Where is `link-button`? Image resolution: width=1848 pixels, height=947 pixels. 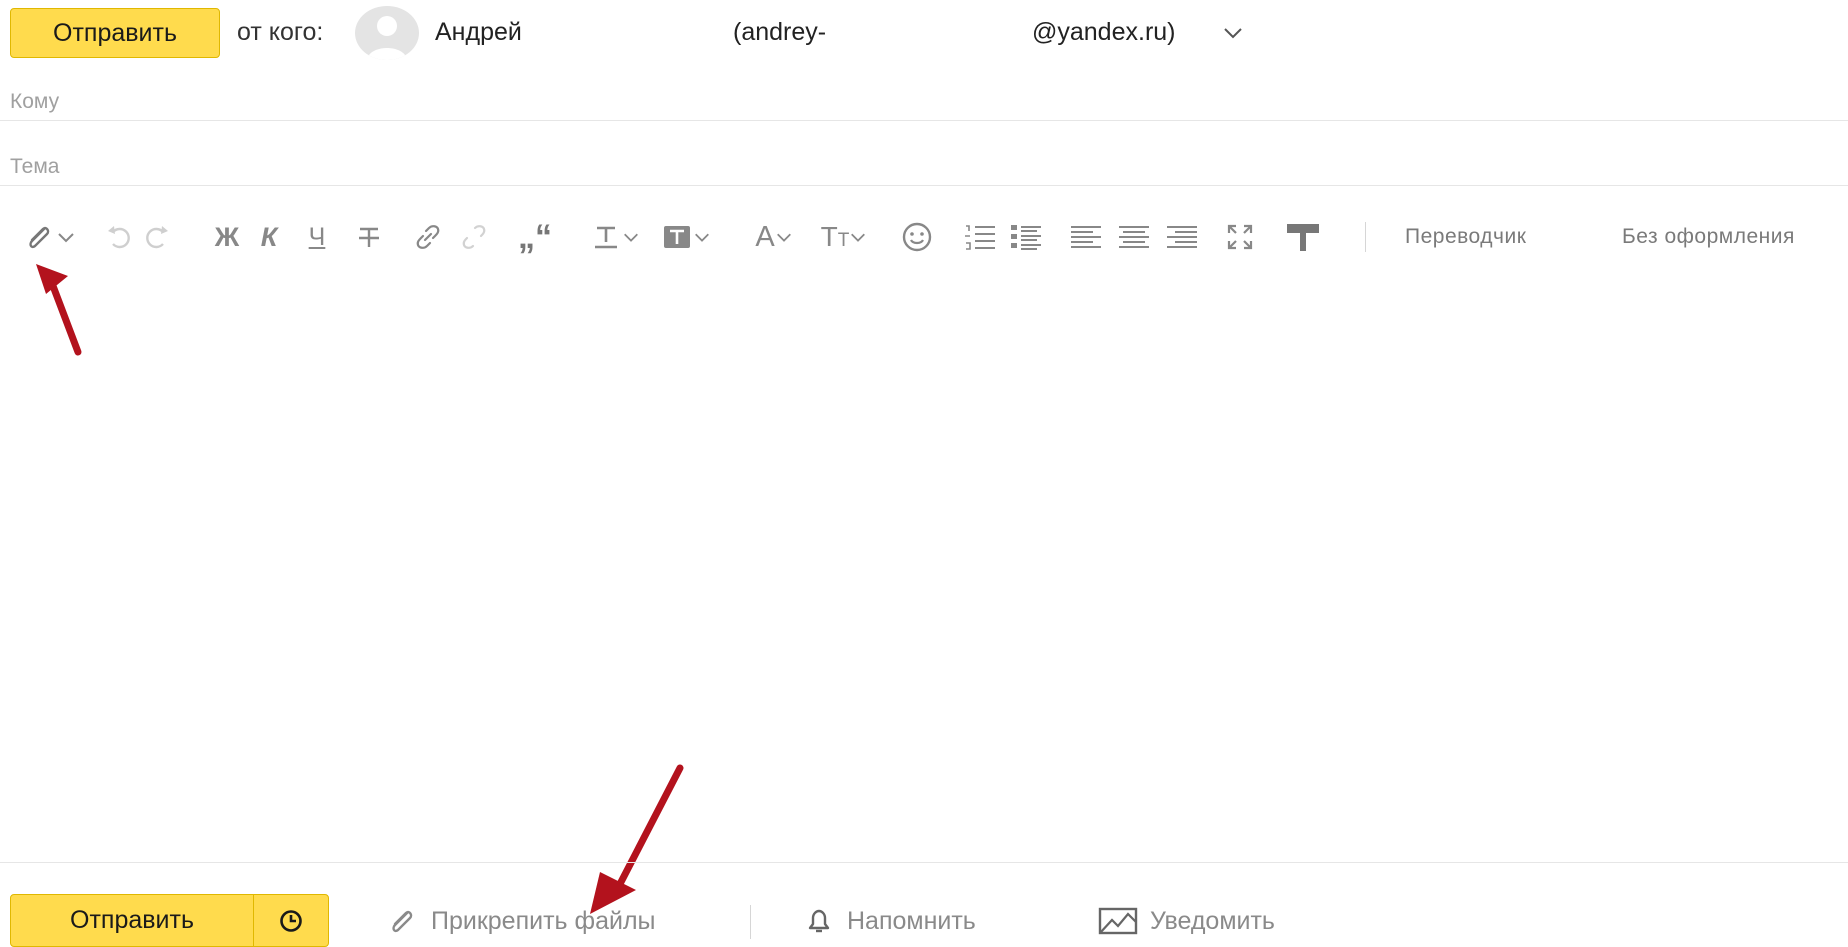
link-button is located at coordinates (428, 237).